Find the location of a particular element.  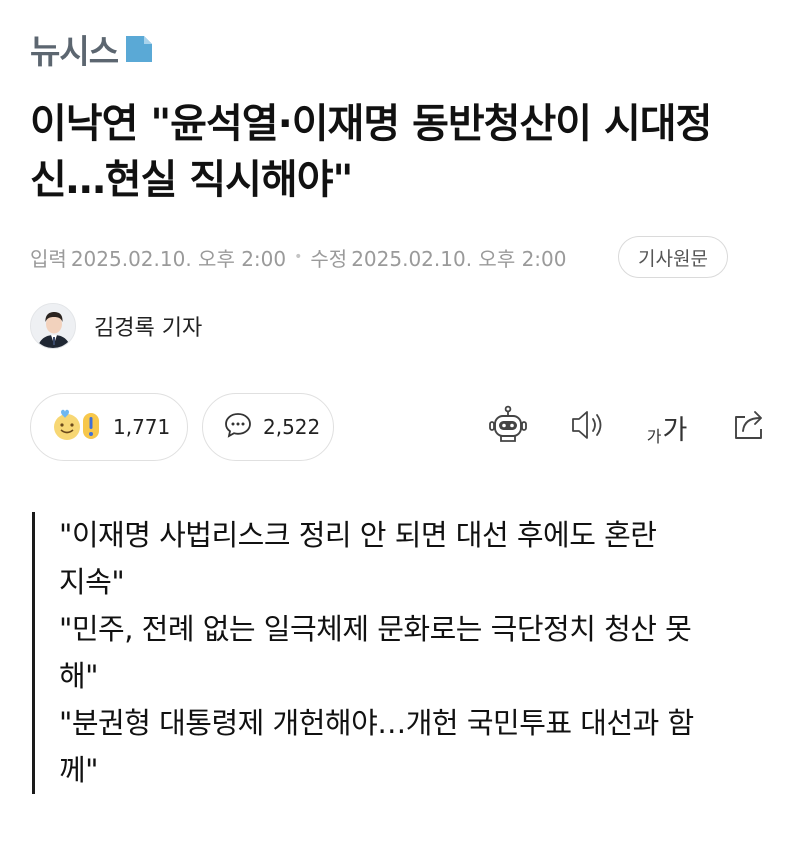

summary-line: 께" is located at coordinates (79, 770).